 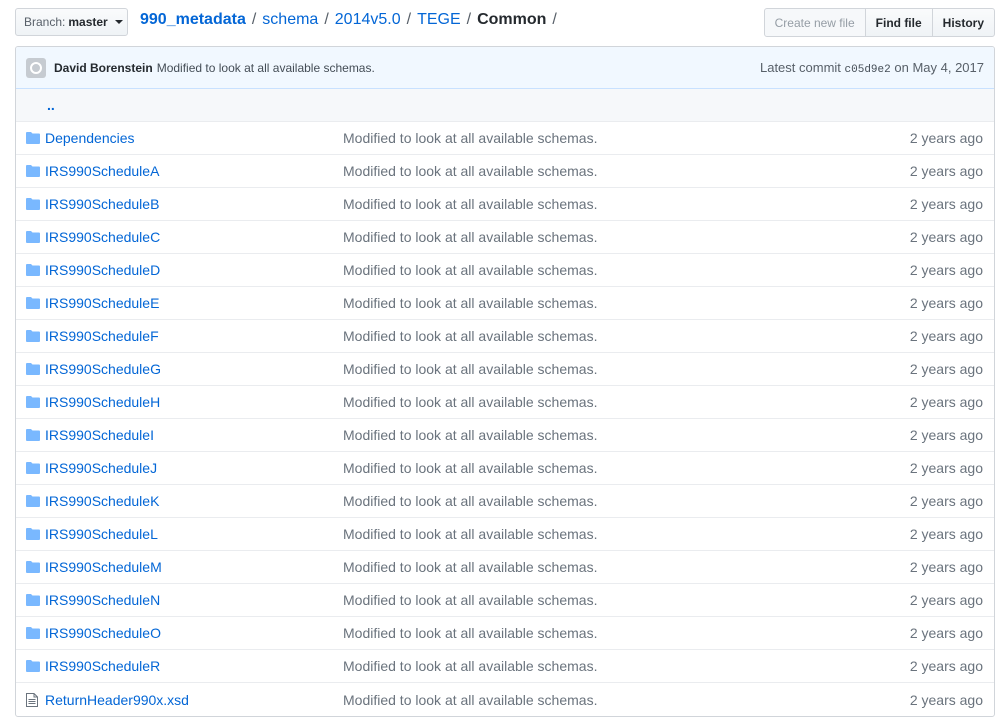 What do you see at coordinates (102, 303) in the screenshot?
I see `file-name-link: IRS990ScheduleE` at bounding box center [102, 303].